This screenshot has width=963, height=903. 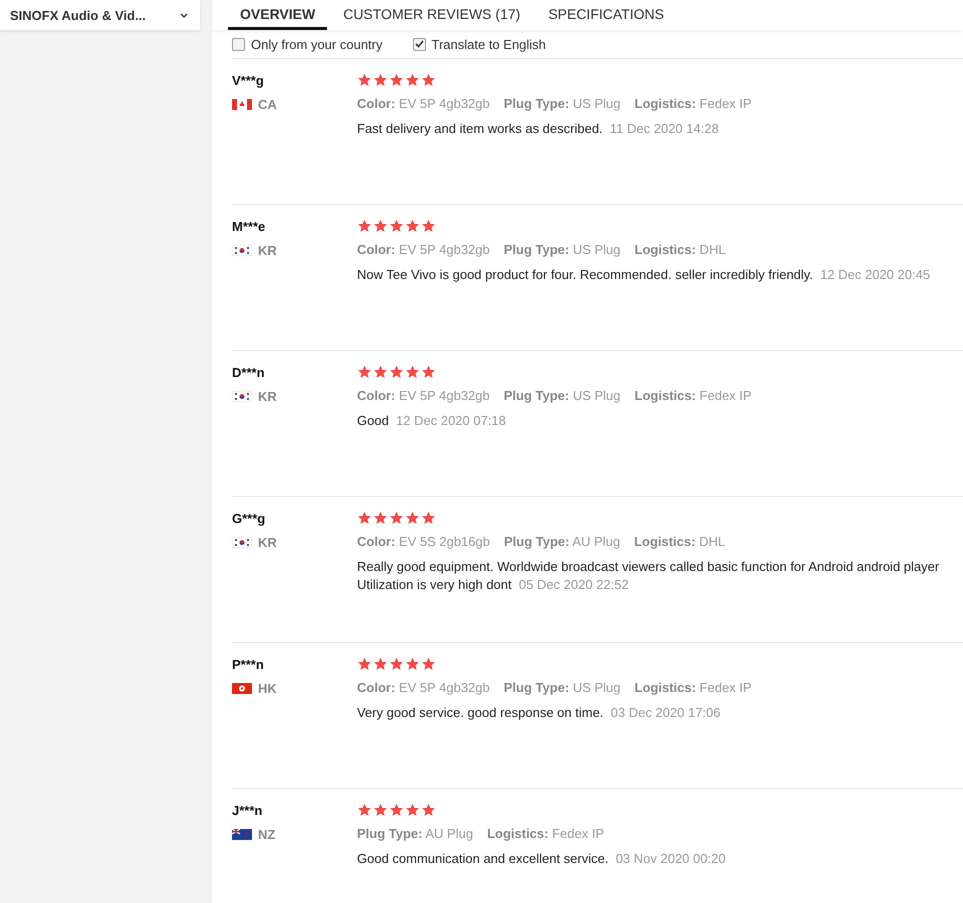 I want to click on tab: CUSTOMER REVIEWS (17), so click(x=431, y=15).